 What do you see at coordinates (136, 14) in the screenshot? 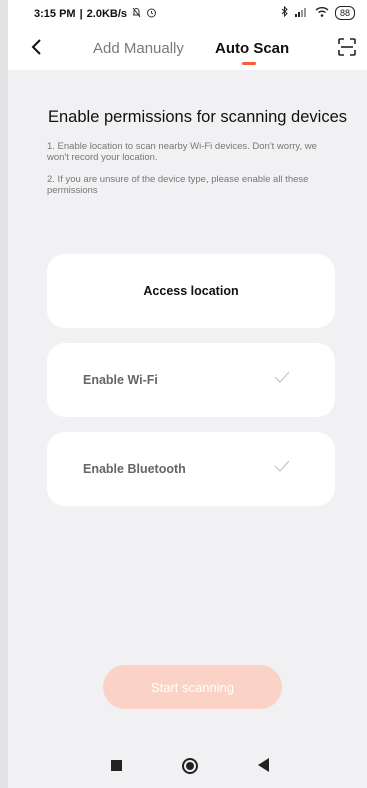
I see `notification-icon` at bounding box center [136, 14].